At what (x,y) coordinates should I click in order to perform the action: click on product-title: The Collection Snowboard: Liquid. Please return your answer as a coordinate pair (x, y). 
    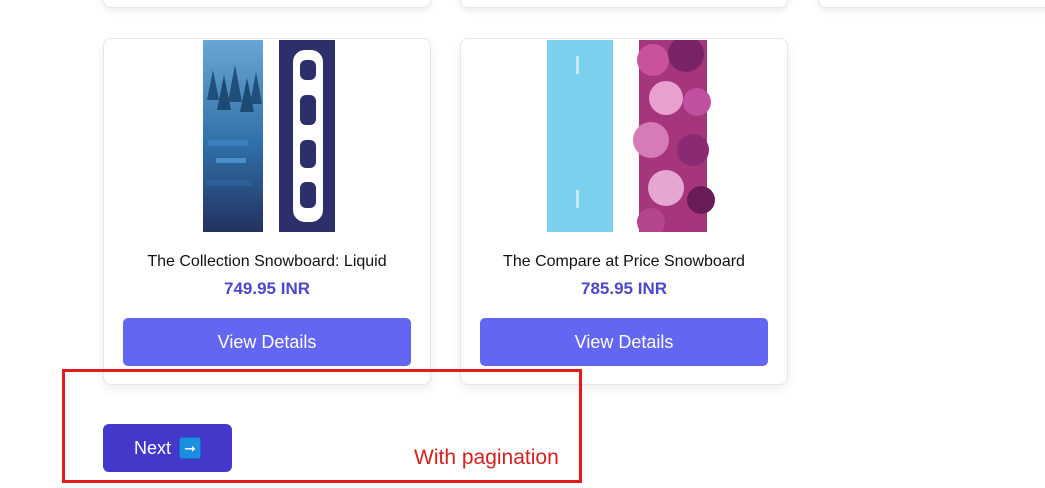
    Looking at the image, I should click on (267, 262).